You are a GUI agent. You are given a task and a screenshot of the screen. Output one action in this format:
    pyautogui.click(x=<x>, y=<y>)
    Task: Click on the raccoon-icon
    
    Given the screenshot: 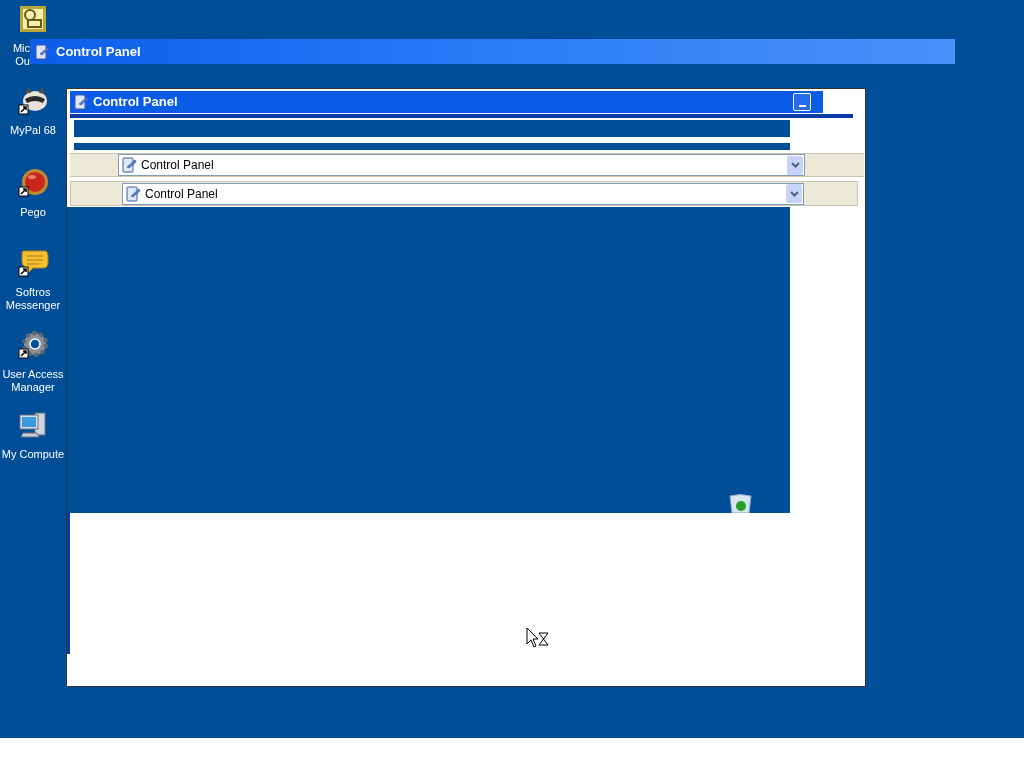 What is the action you would take?
    pyautogui.click(x=33, y=101)
    